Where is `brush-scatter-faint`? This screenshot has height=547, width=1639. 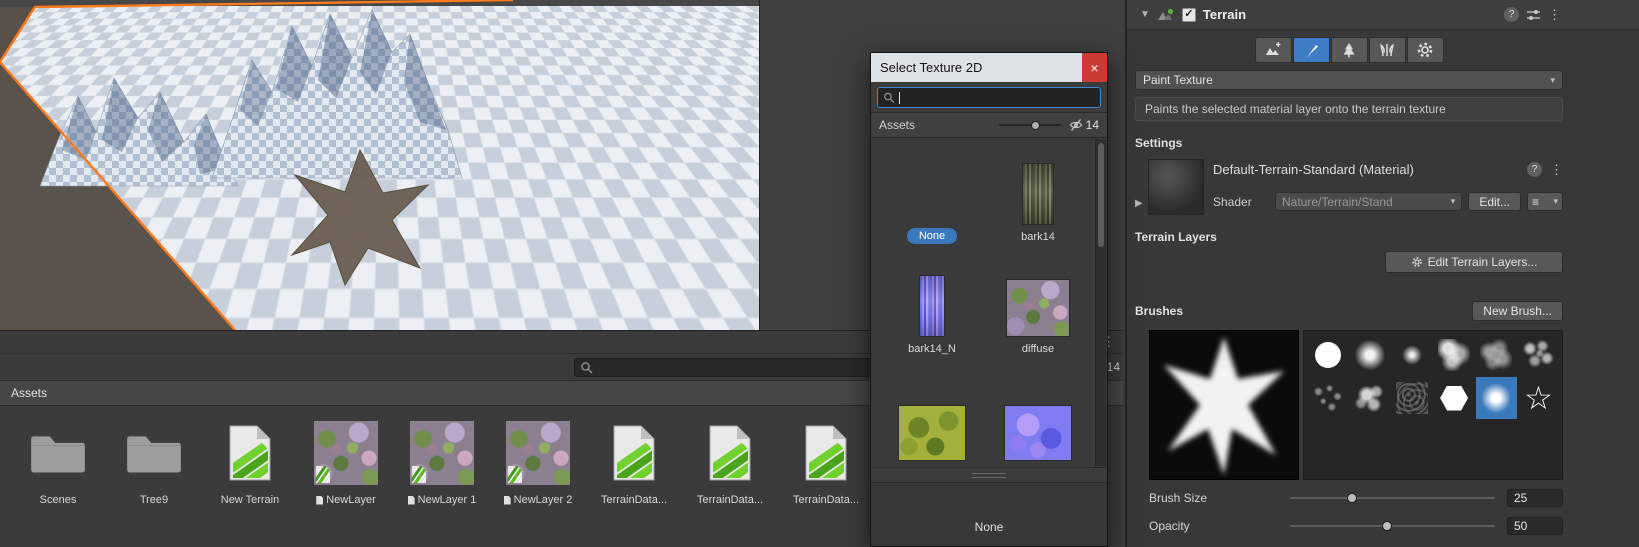
brush-scatter-faint is located at coordinates (1328, 398).